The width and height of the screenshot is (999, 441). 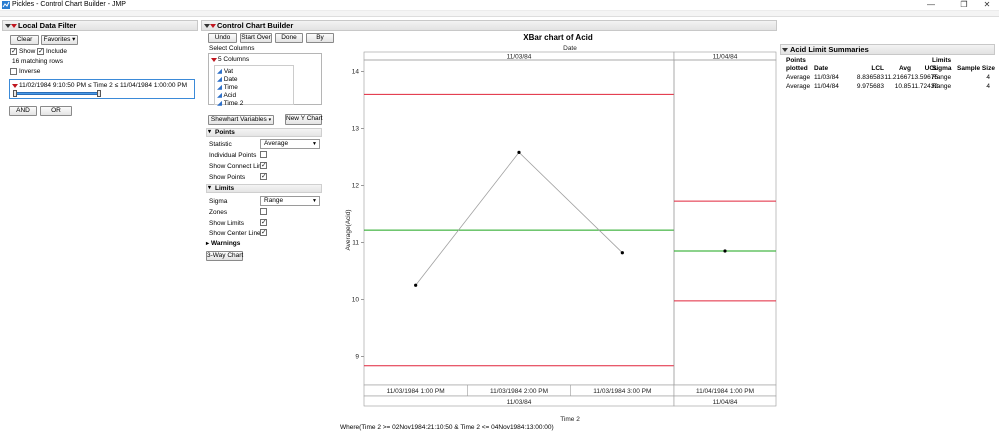 What do you see at coordinates (40, 51) in the screenshot?
I see `include-checkbox` at bounding box center [40, 51].